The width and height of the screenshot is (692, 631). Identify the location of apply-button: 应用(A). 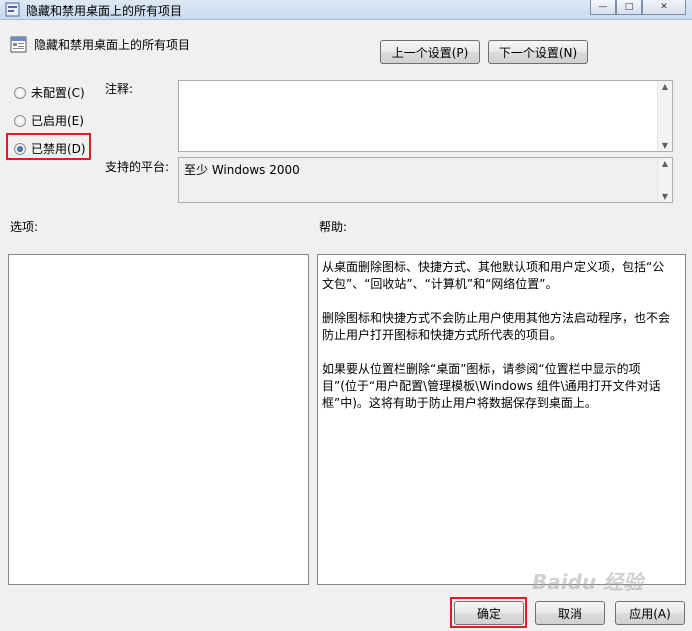
(650, 613).